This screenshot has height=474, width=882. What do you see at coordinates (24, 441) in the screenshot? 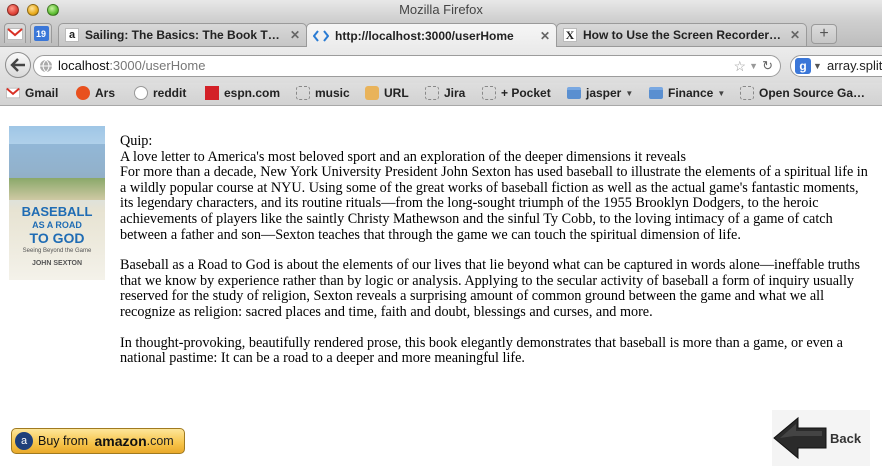
I see `amazon-logo-icon: a` at bounding box center [24, 441].